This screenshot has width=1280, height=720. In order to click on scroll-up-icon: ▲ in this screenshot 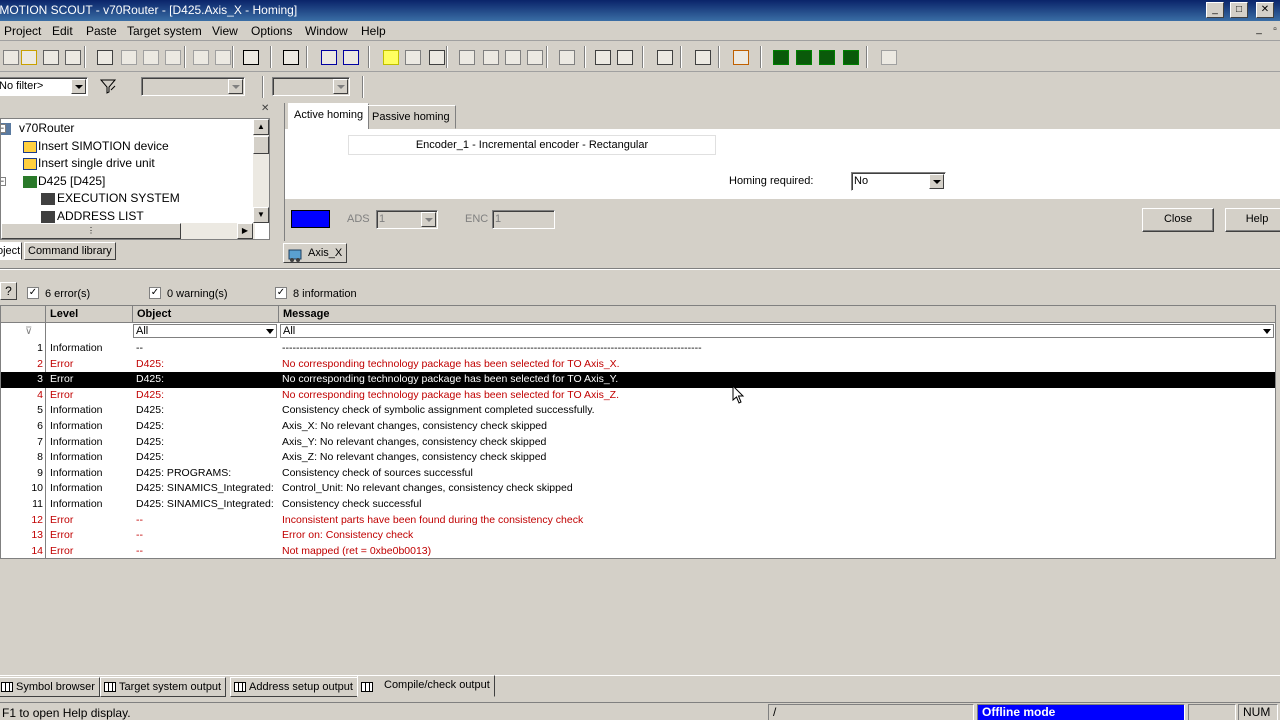, I will do `click(261, 127)`.